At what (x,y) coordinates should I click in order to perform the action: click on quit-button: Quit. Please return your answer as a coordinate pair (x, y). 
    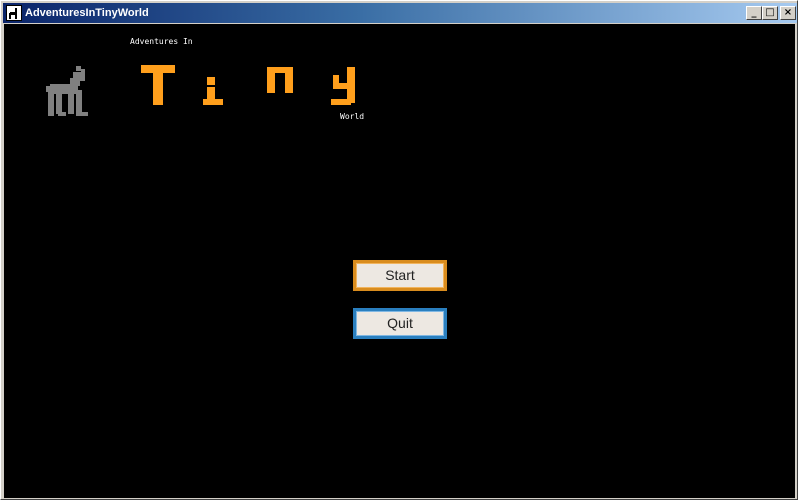
    Looking at the image, I should click on (400, 323).